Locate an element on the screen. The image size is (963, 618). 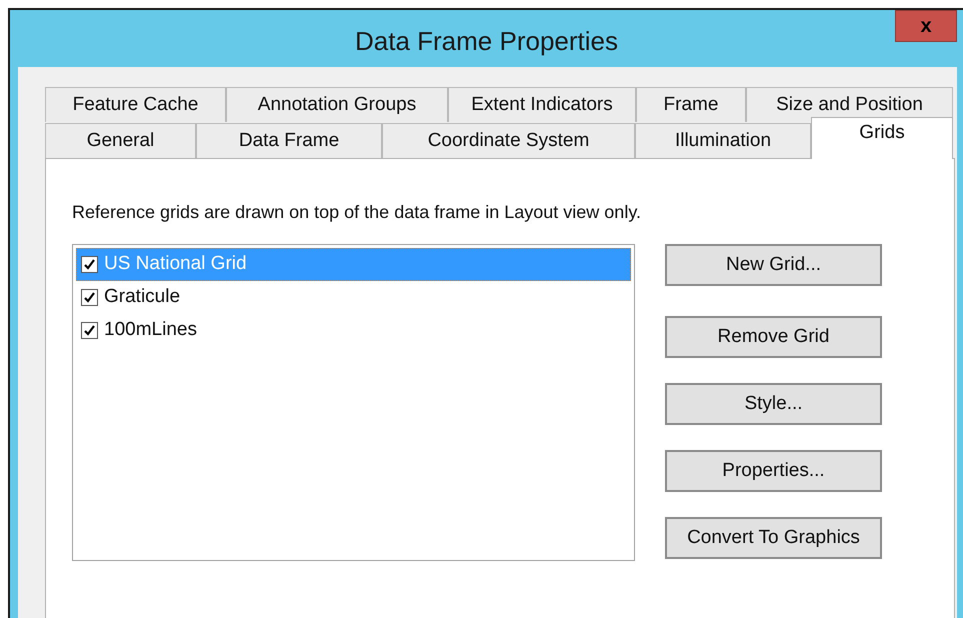
tab: General is located at coordinates (120, 140).